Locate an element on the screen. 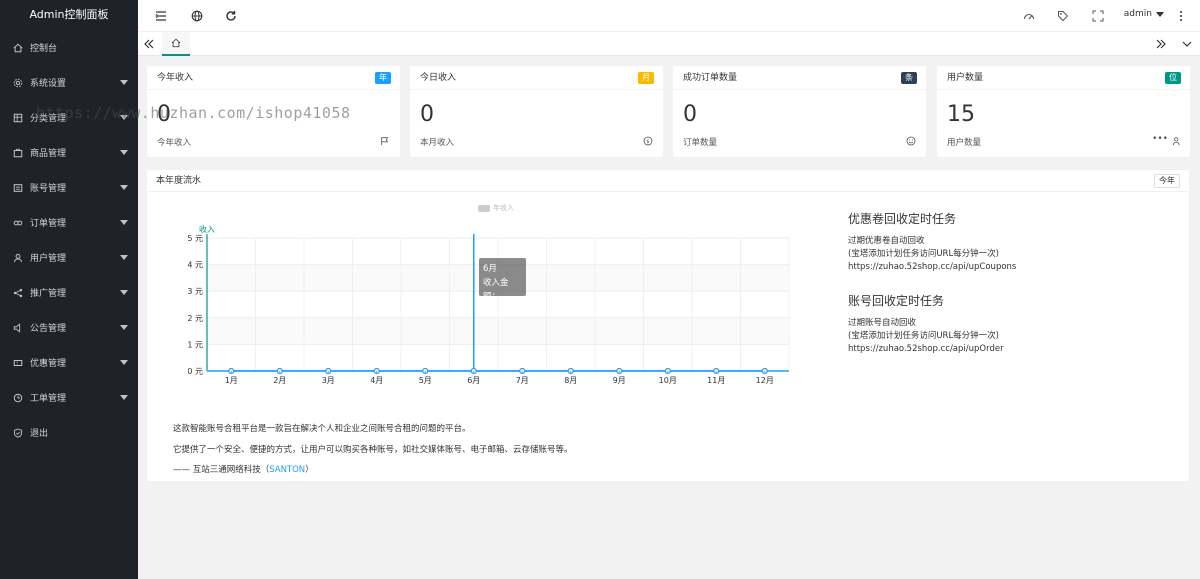  notice-icon is located at coordinates (18, 328).